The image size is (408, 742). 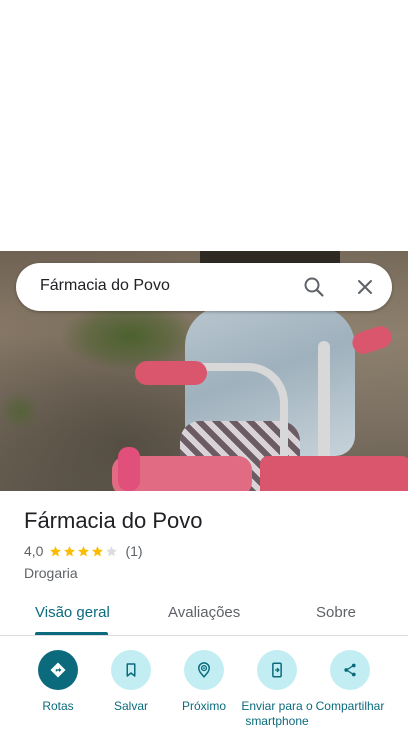 I want to click on save-button: Salvar, so click(x=131, y=682).